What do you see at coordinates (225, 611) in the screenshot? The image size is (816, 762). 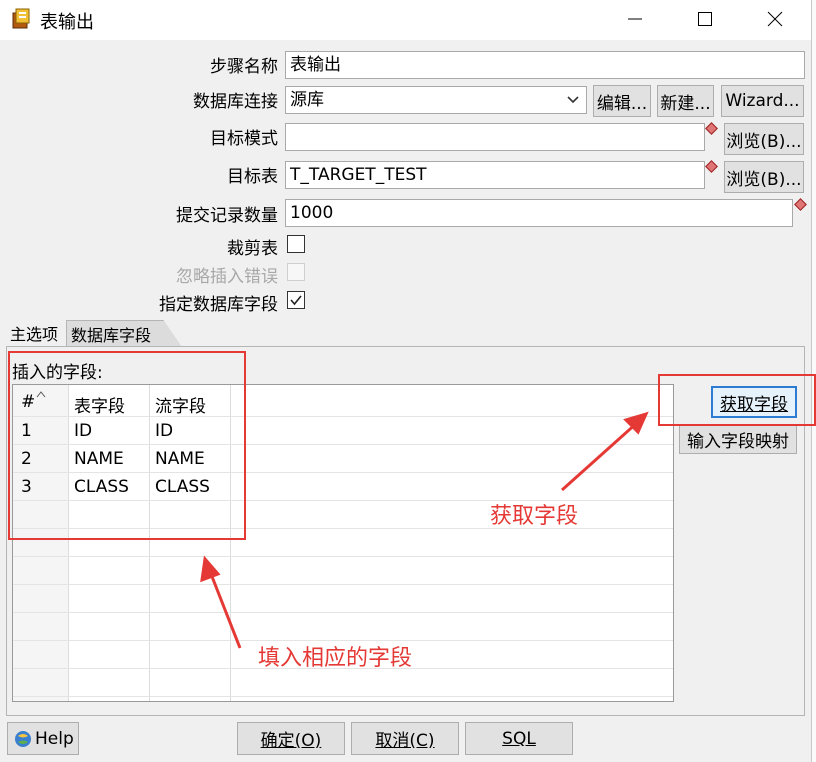 I see `arrow-line-fill-fields` at bounding box center [225, 611].